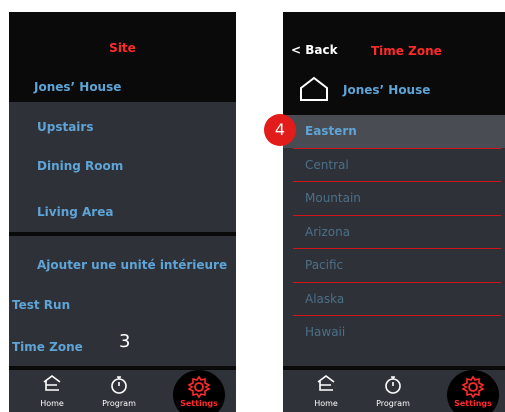  Describe the element at coordinates (314, 88) in the screenshot. I see `house-icon` at that location.